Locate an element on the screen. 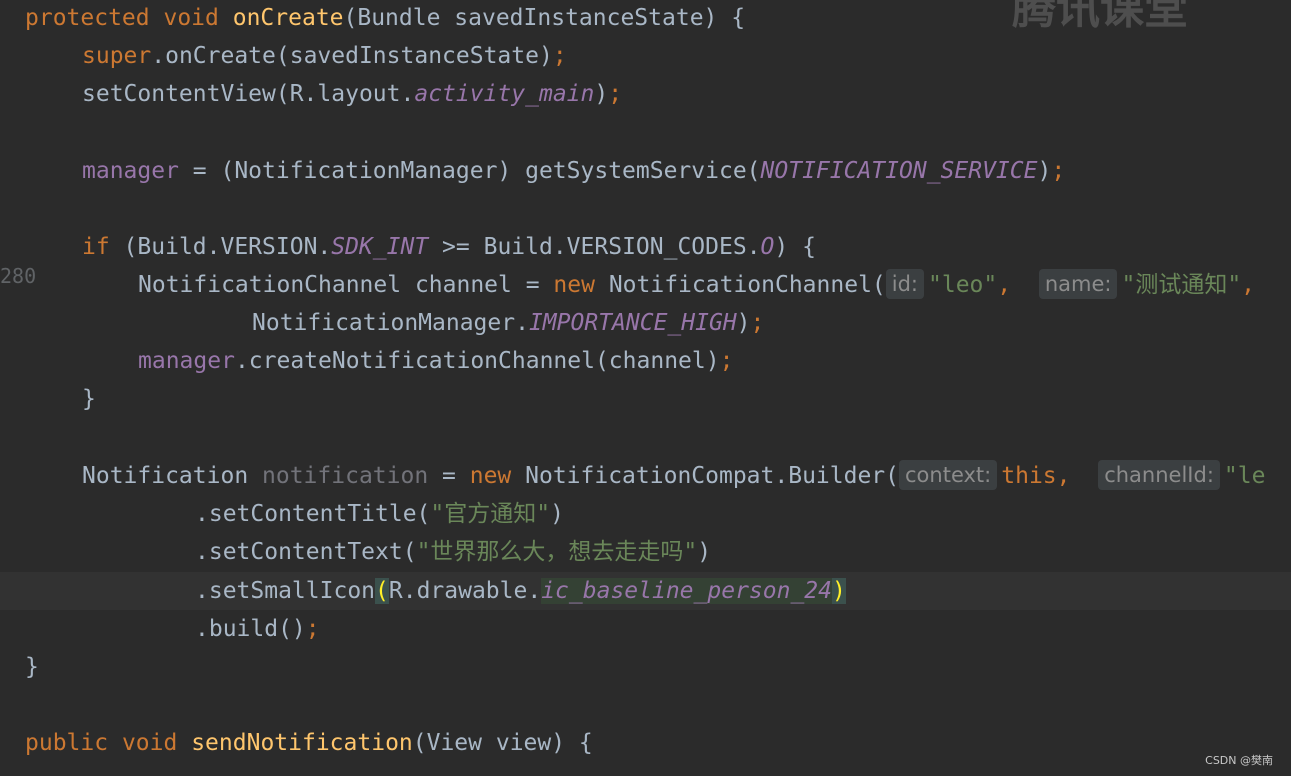  code-line: .build(); is located at coordinates (645, 629).